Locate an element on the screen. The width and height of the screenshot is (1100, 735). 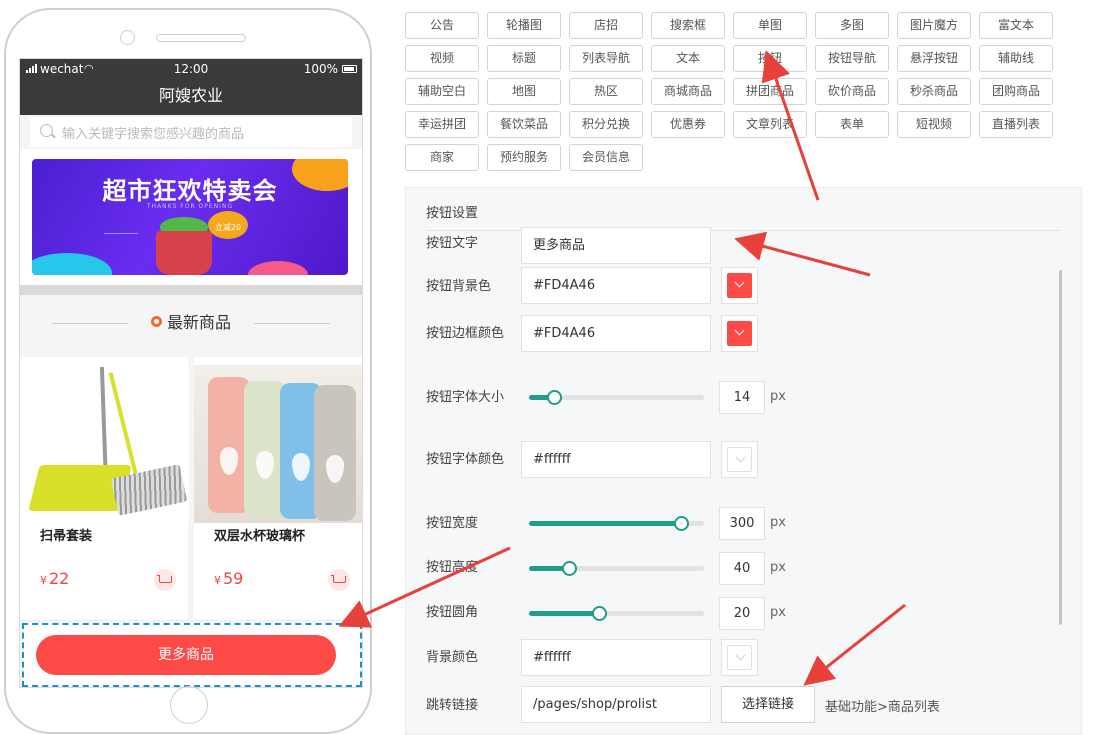
component-button: 辅助线 is located at coordinates (1016, 58).